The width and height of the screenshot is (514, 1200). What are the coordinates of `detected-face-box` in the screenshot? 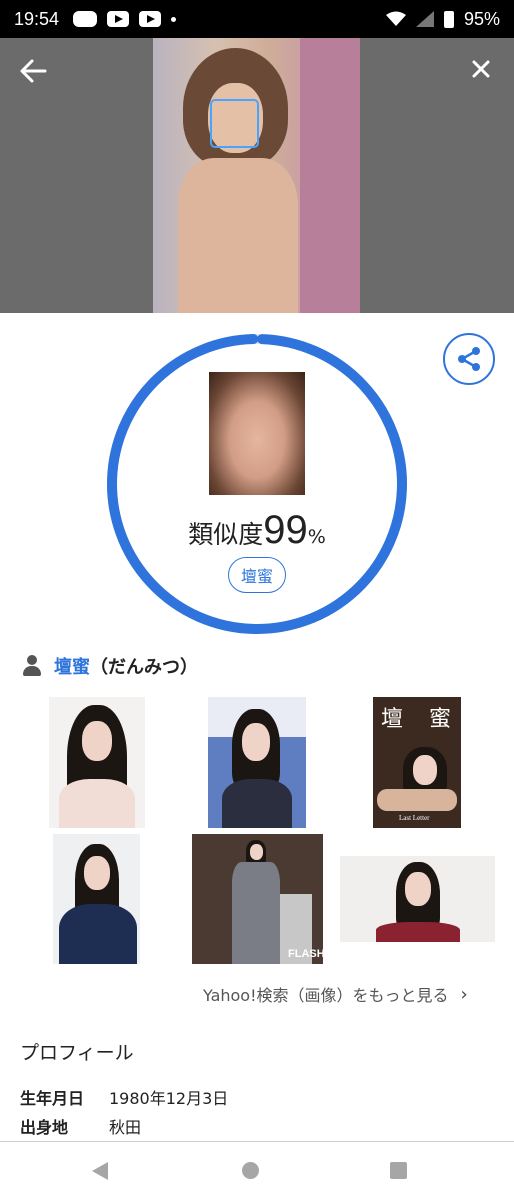 It's located at (234, 123).